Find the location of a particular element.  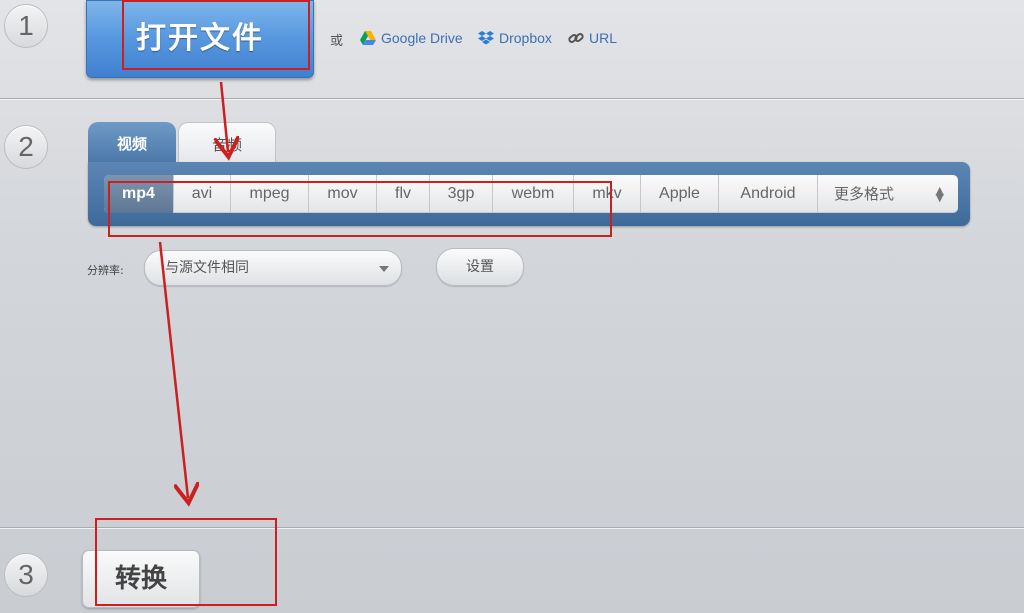

or-label: 或 is located at coordinates (337, 41).